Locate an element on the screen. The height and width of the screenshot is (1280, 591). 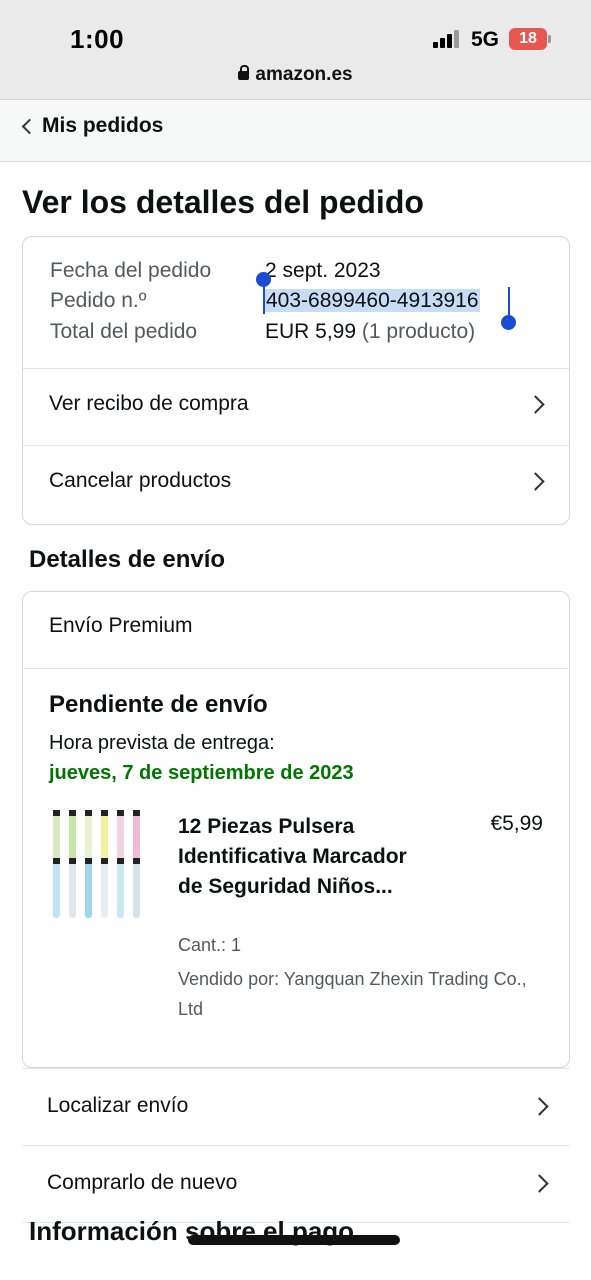
battery-icon: 18 is located at coordinates (530, 39).